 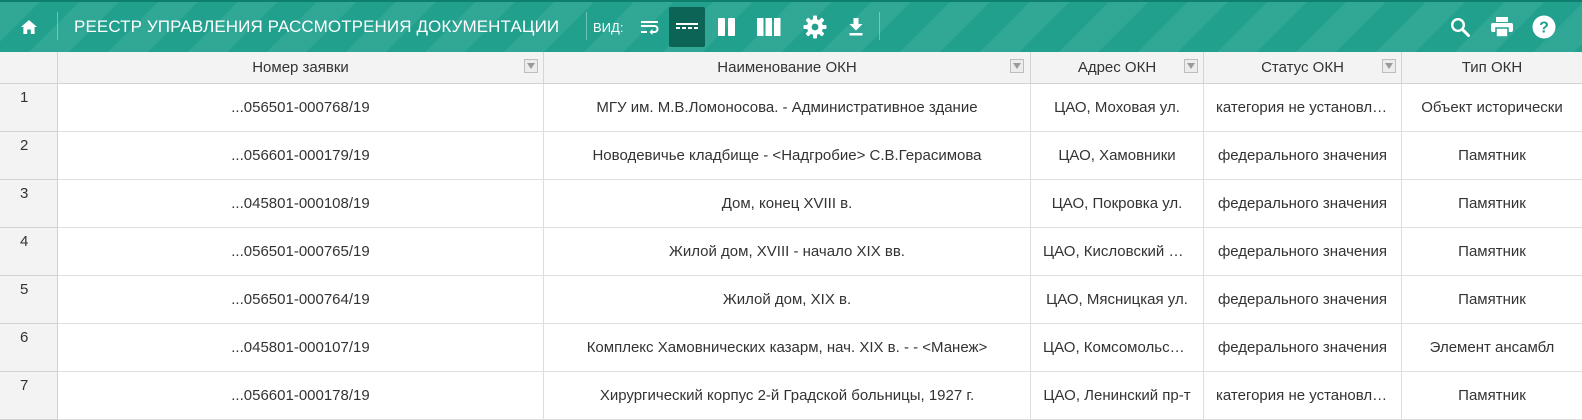 I want to click on print-button, so click(x=1502, y=27).